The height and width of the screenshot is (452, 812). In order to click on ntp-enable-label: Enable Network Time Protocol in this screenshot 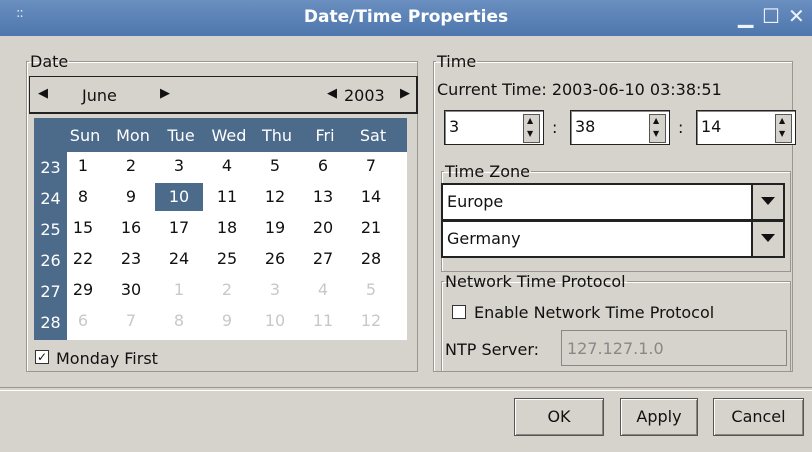, I will do `click(594, 312)`.